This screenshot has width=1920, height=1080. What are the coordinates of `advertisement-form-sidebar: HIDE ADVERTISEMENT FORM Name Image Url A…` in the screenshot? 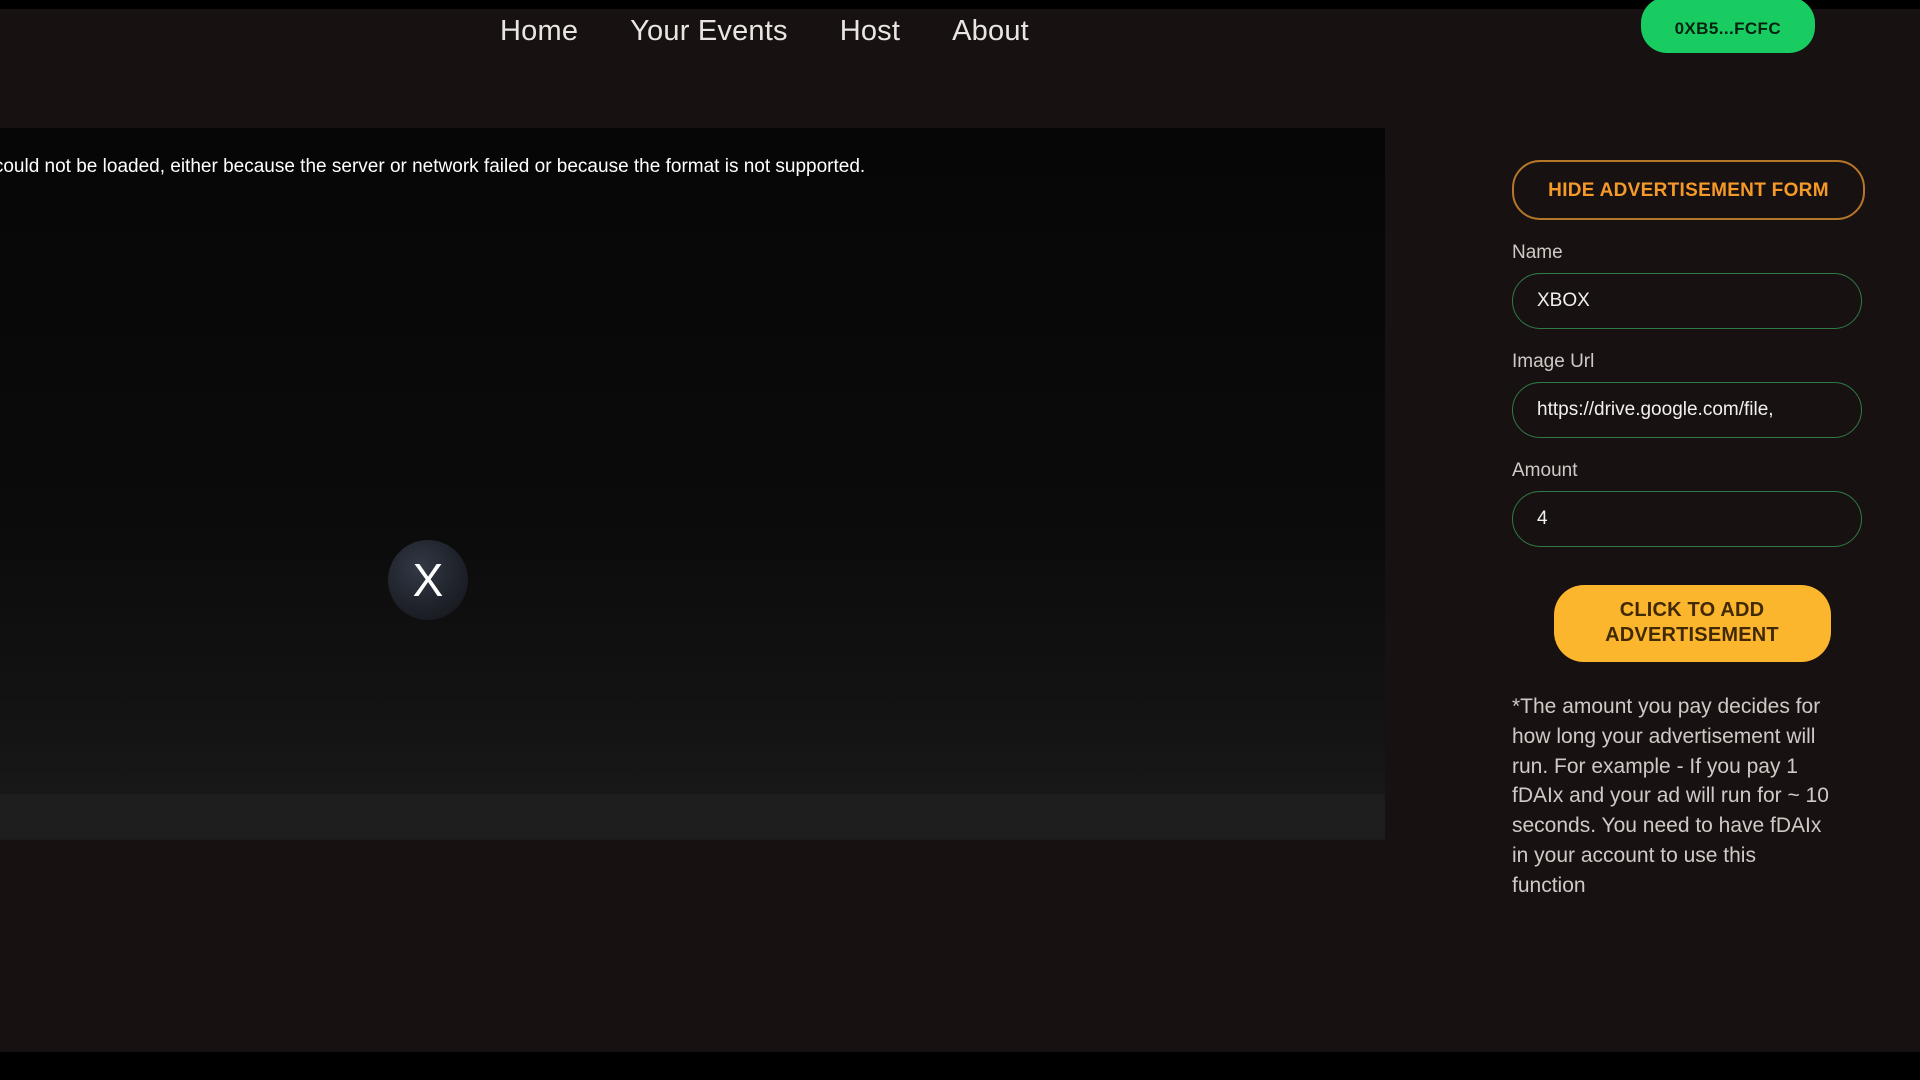 It's located at (1692, 530).